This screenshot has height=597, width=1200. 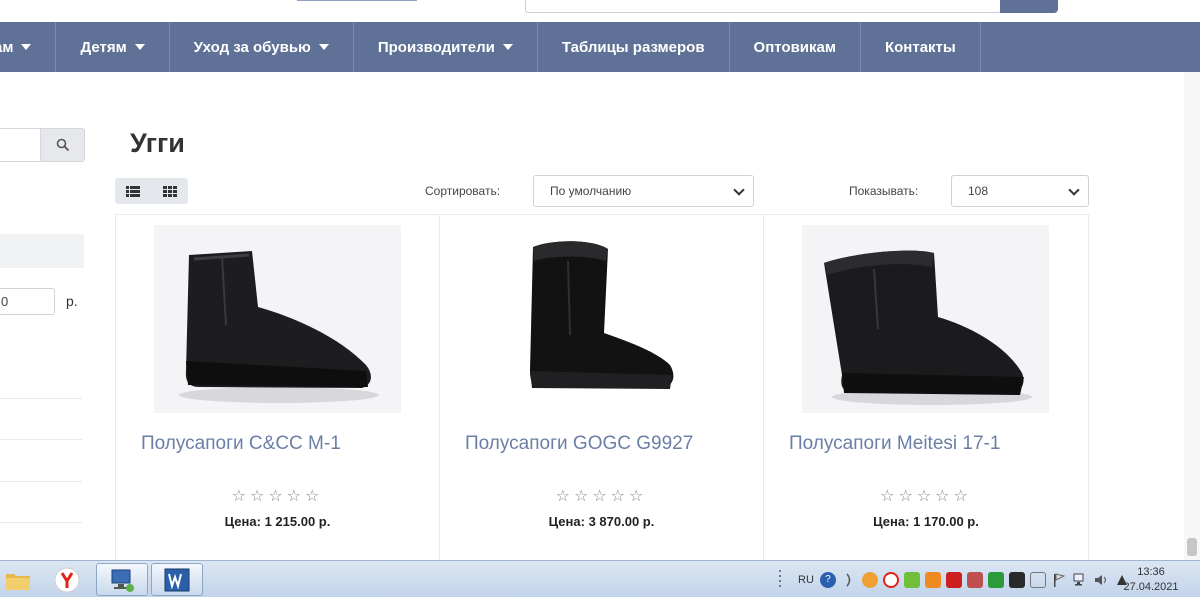 What do you see at coordinates (21, 145) in the screenshot?
I see `sidebar-search-input` at bounding box center [21, 145].